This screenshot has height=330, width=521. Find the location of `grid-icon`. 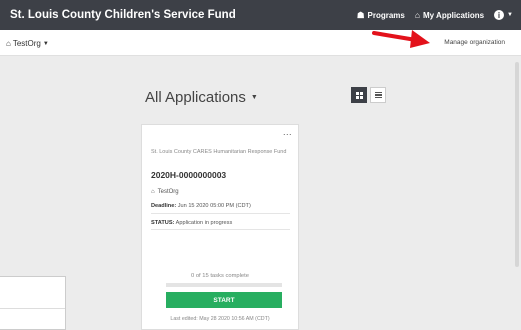

grid-icon is located at coordinates (359, 95).